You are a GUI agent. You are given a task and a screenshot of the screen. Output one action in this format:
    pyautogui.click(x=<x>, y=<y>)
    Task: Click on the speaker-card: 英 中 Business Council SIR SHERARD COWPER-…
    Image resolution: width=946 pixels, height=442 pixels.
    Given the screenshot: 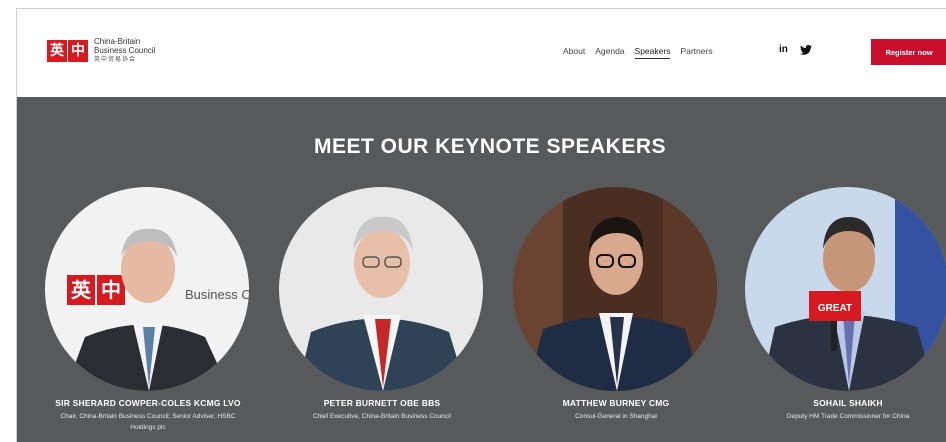 What is the action you would take?
    pyautogui.click(x=148, y=310)
    